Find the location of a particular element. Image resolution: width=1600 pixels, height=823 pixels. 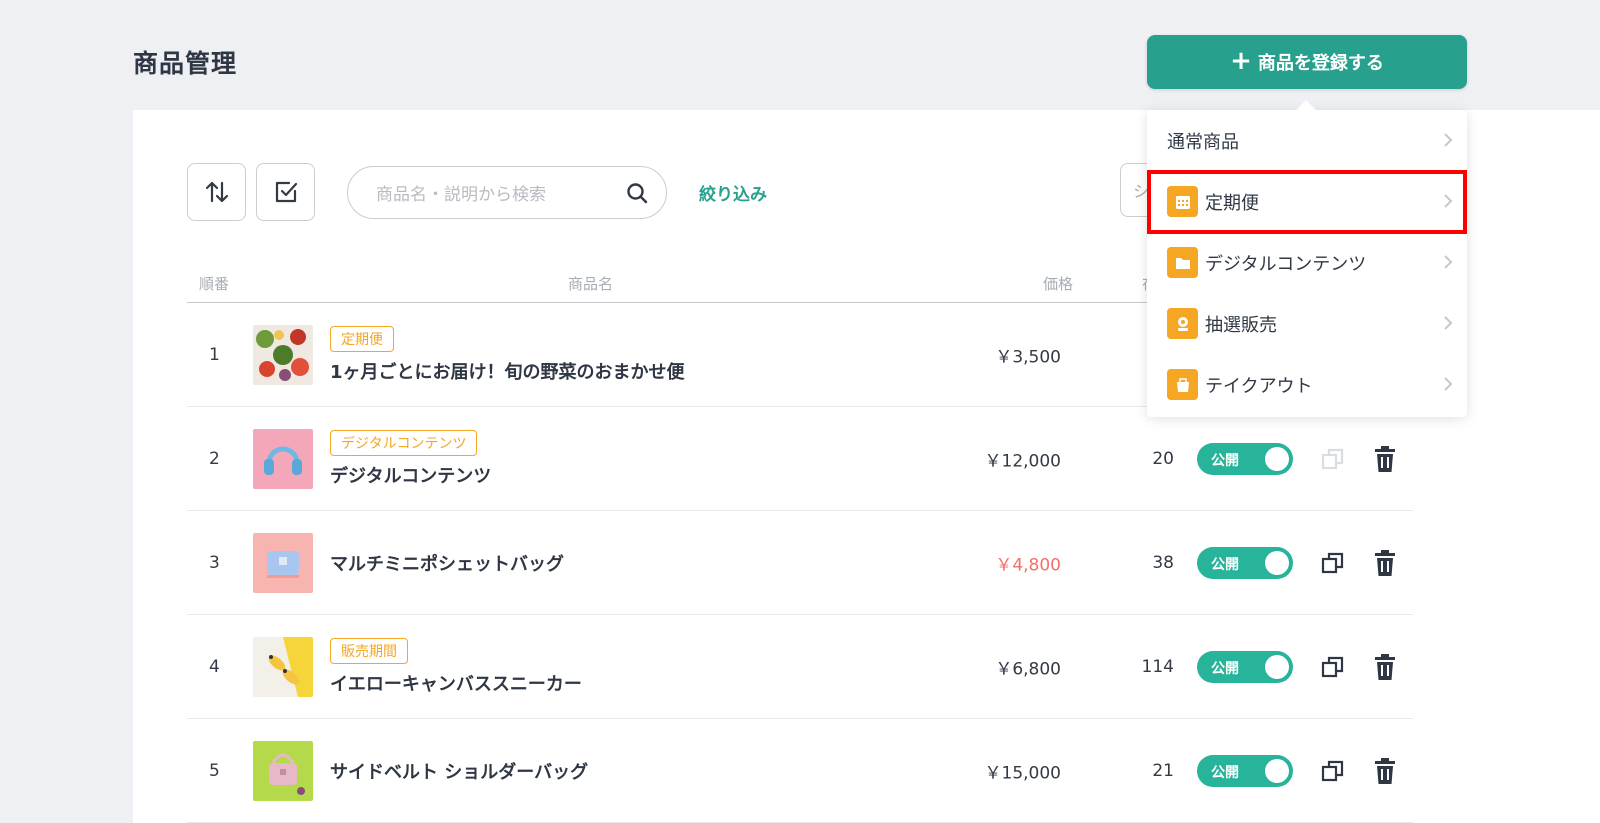

row-order: 1 is located at coordinates (214, 354).